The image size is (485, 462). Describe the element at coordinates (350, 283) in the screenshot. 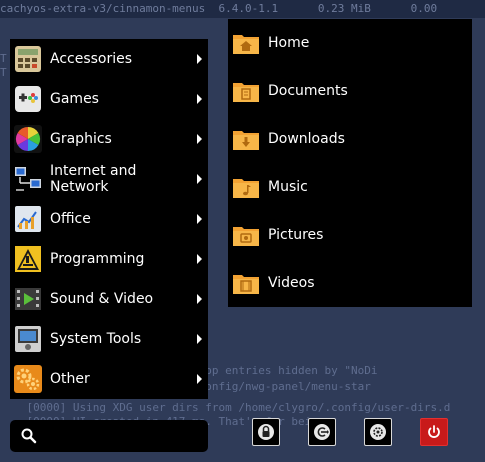

I see `place-videos: Videos` at that location.